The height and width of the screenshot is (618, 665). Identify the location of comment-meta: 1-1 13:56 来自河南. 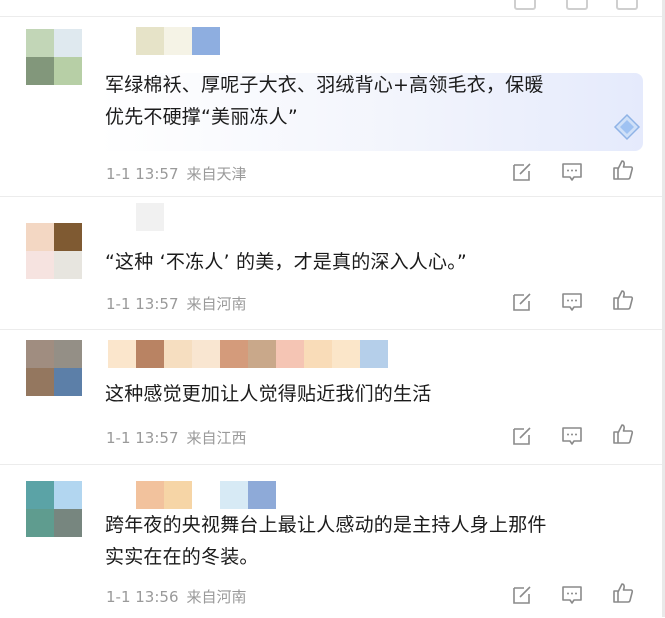
(176, 596).